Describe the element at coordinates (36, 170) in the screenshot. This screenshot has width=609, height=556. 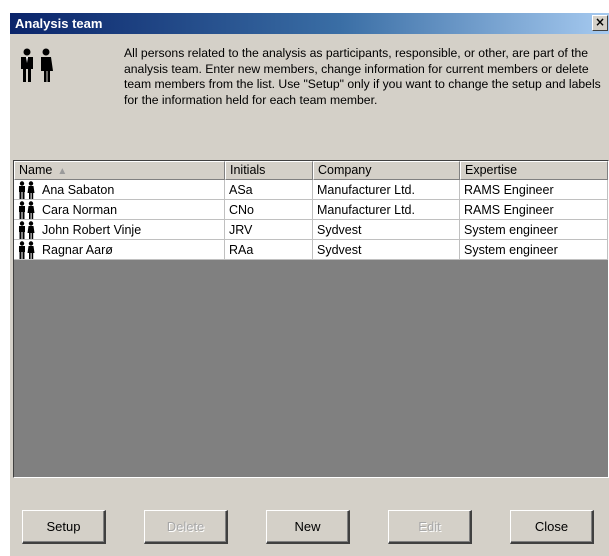
I see `column-header-name-label: Name` at that location.